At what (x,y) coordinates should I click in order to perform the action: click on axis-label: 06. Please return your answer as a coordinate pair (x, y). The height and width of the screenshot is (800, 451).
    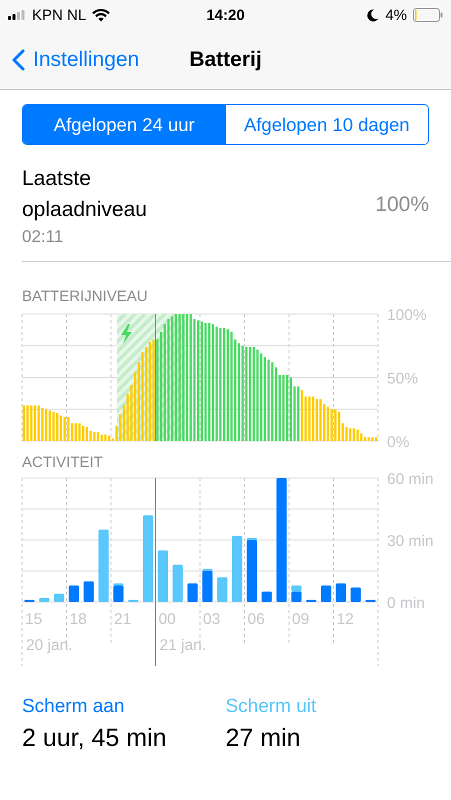
    Looking at the image, I should click on (256, 619).